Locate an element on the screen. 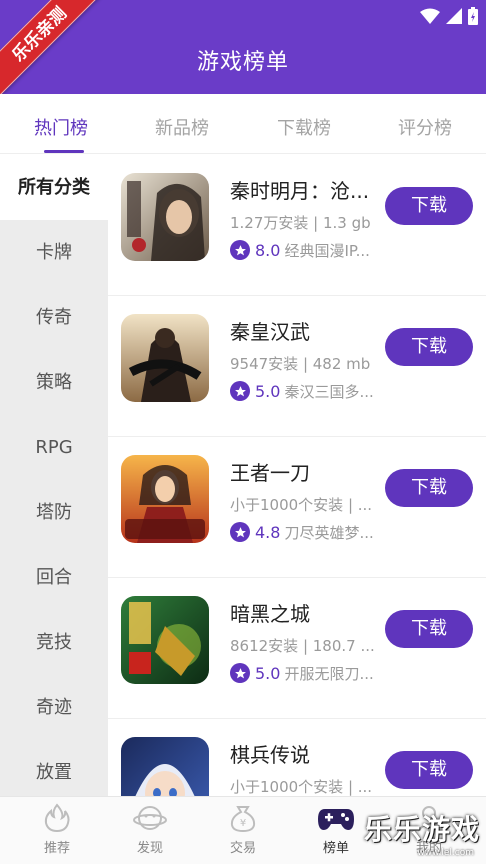 The height and width of the screenshot is (864, 486). signal-icon is located at coordinates (454, 16).